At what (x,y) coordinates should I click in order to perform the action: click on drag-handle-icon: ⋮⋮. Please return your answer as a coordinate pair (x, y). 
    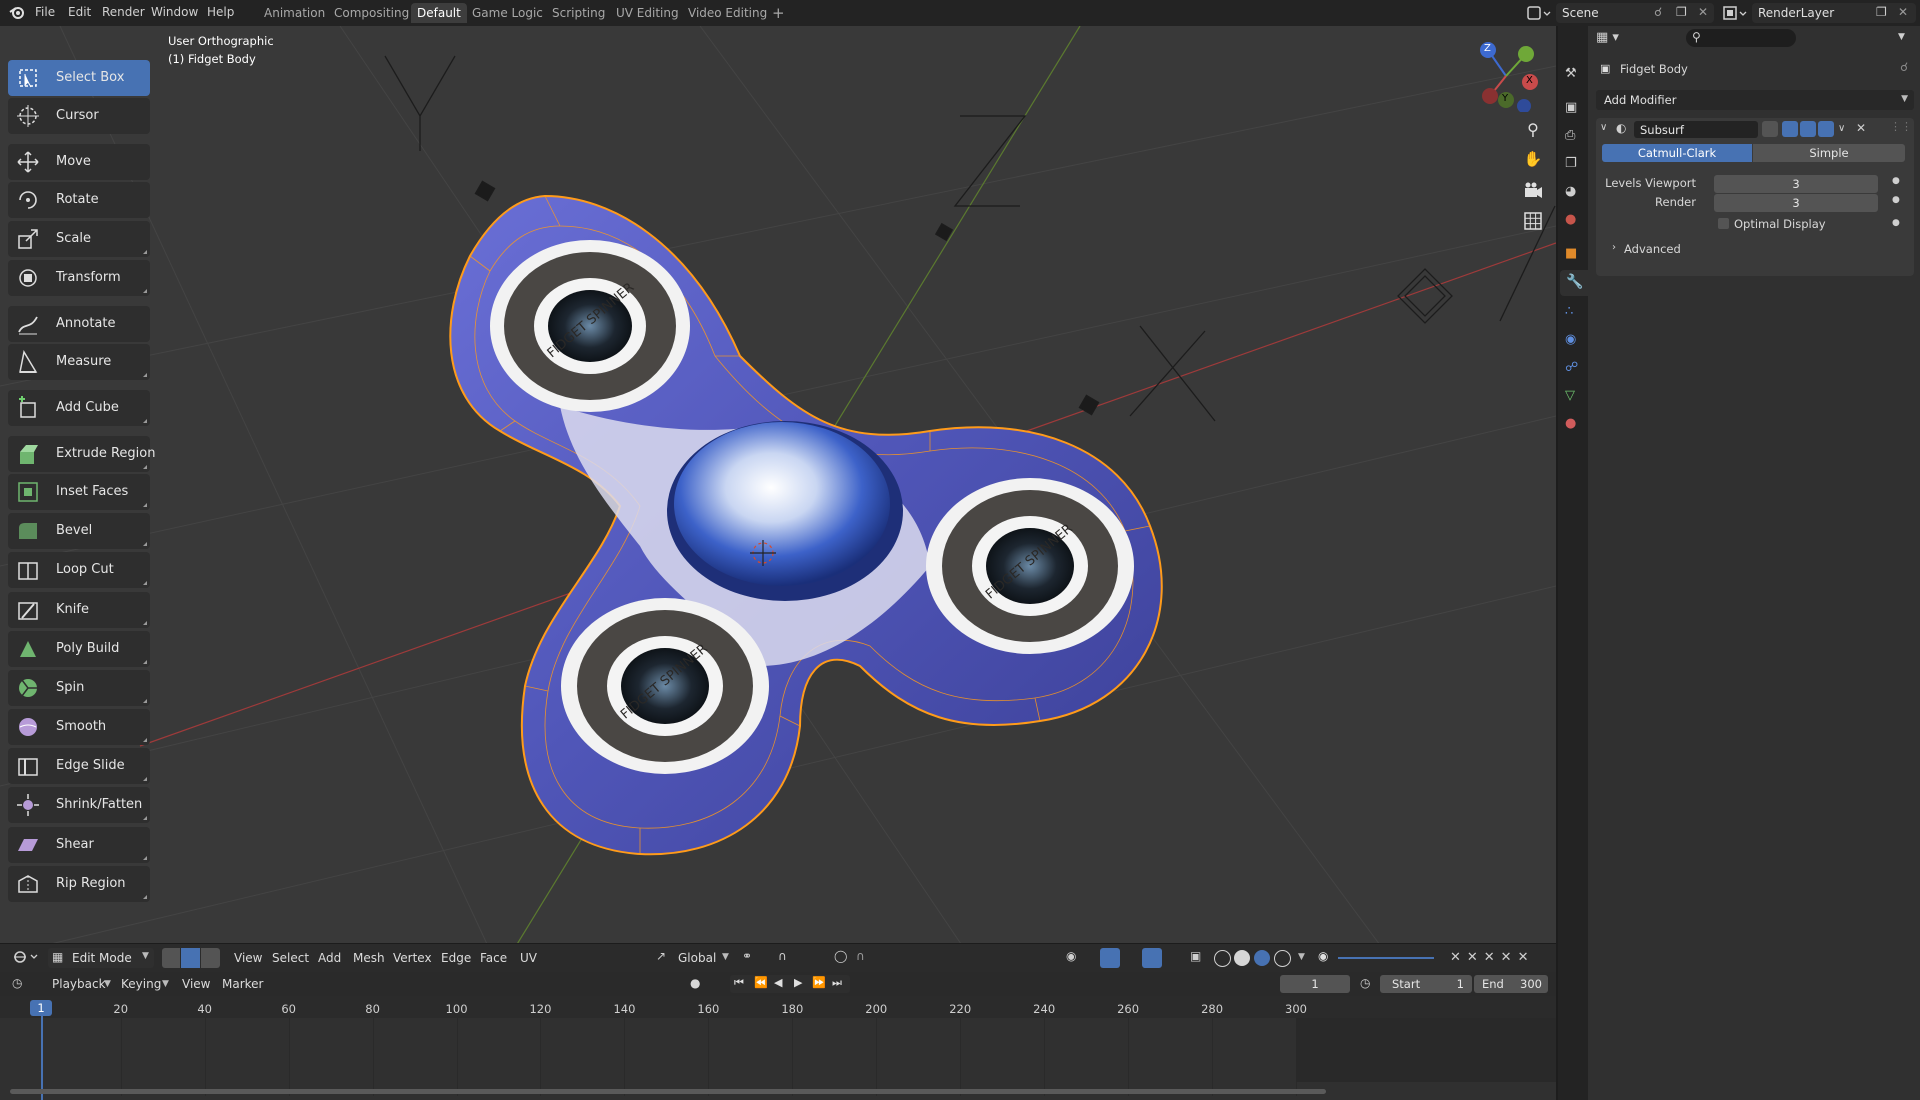
    Looking at the image, I should click on (1901, 126).